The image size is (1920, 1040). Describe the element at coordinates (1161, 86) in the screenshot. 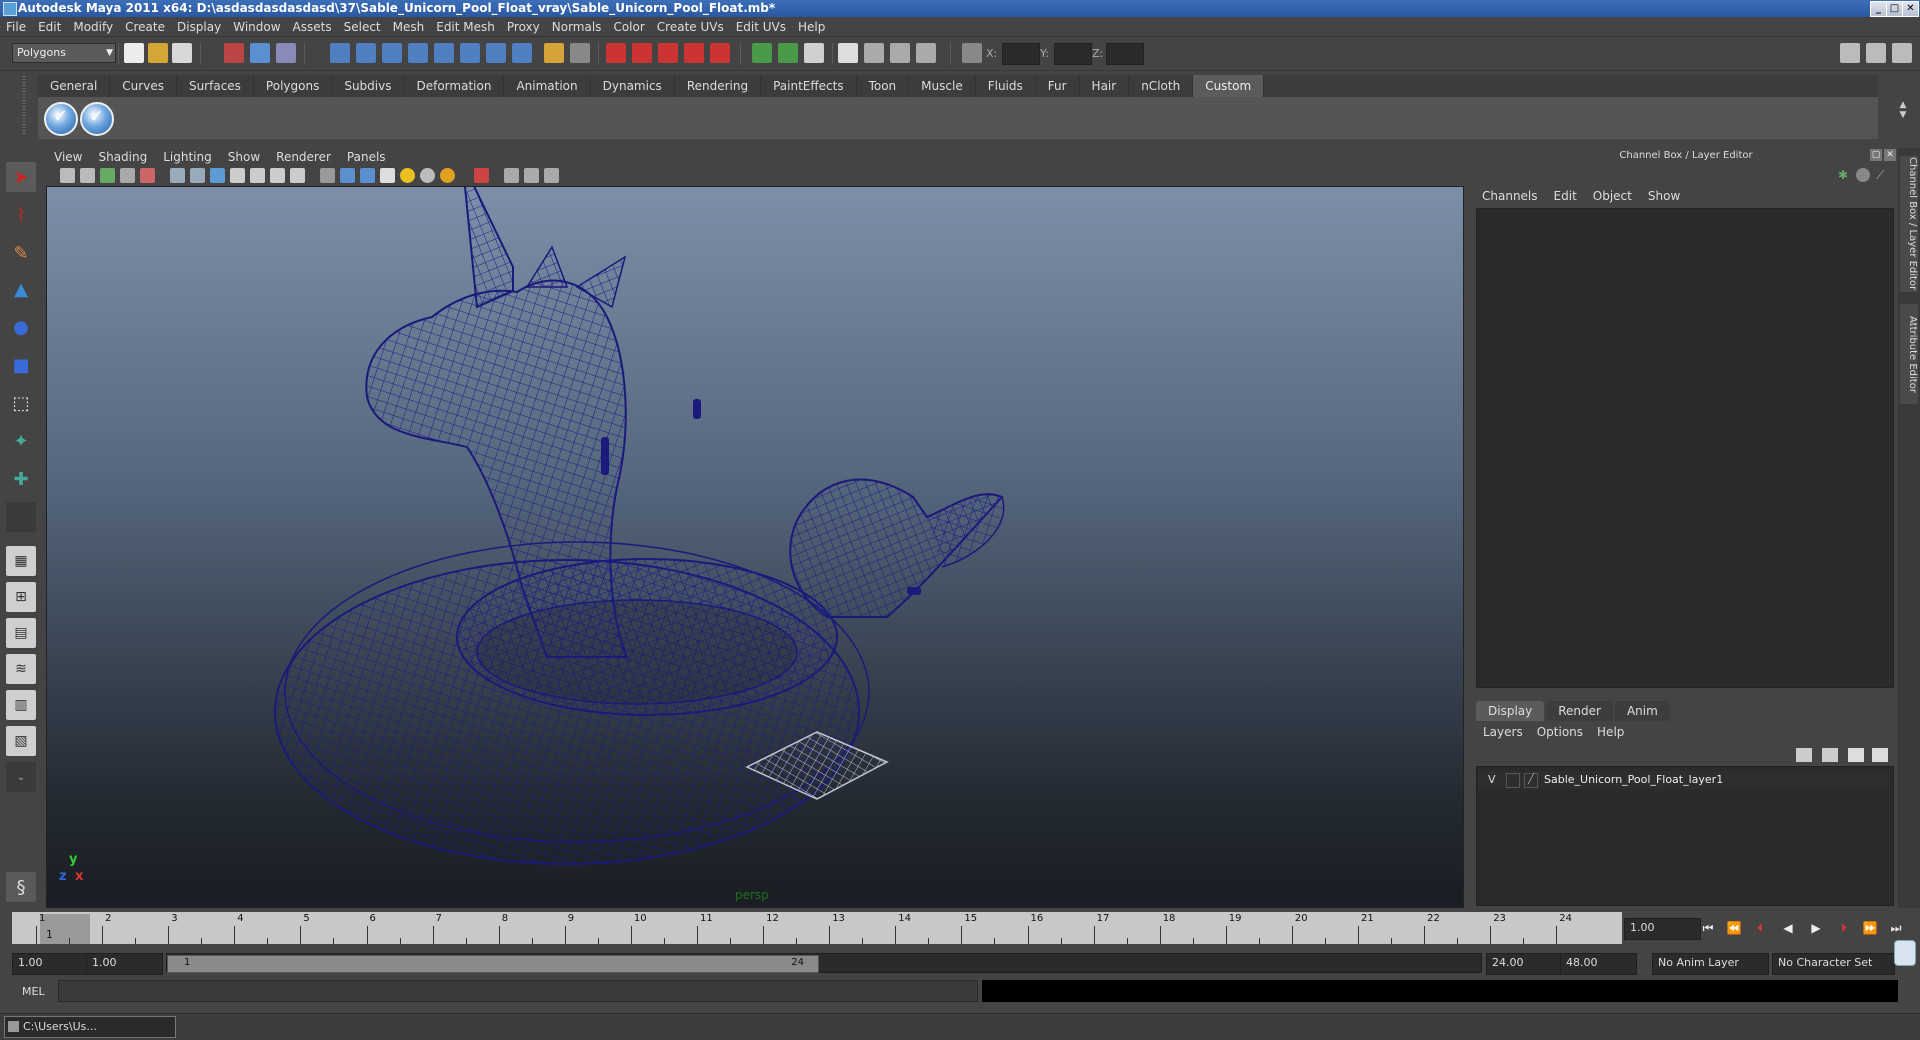

I see `tab-ncloth: nCloth` at that location.